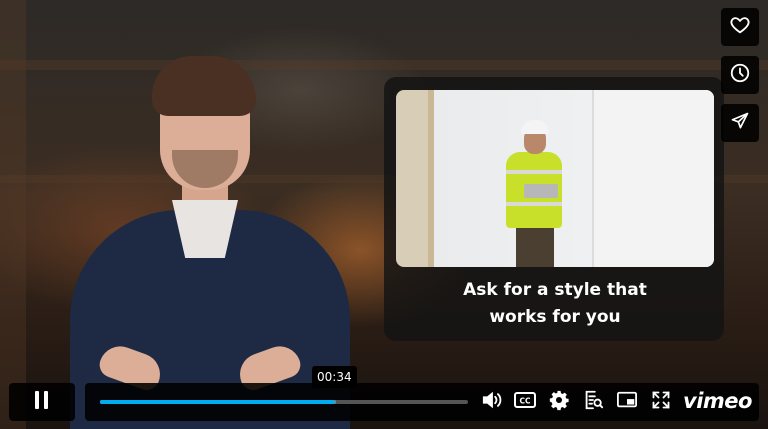 The image size is (768, 429). What do you see at coordinates (555, 304) in the screenshot?
I see `card-caption: Ask for a style that works for you` at bounding box center [555, 304].